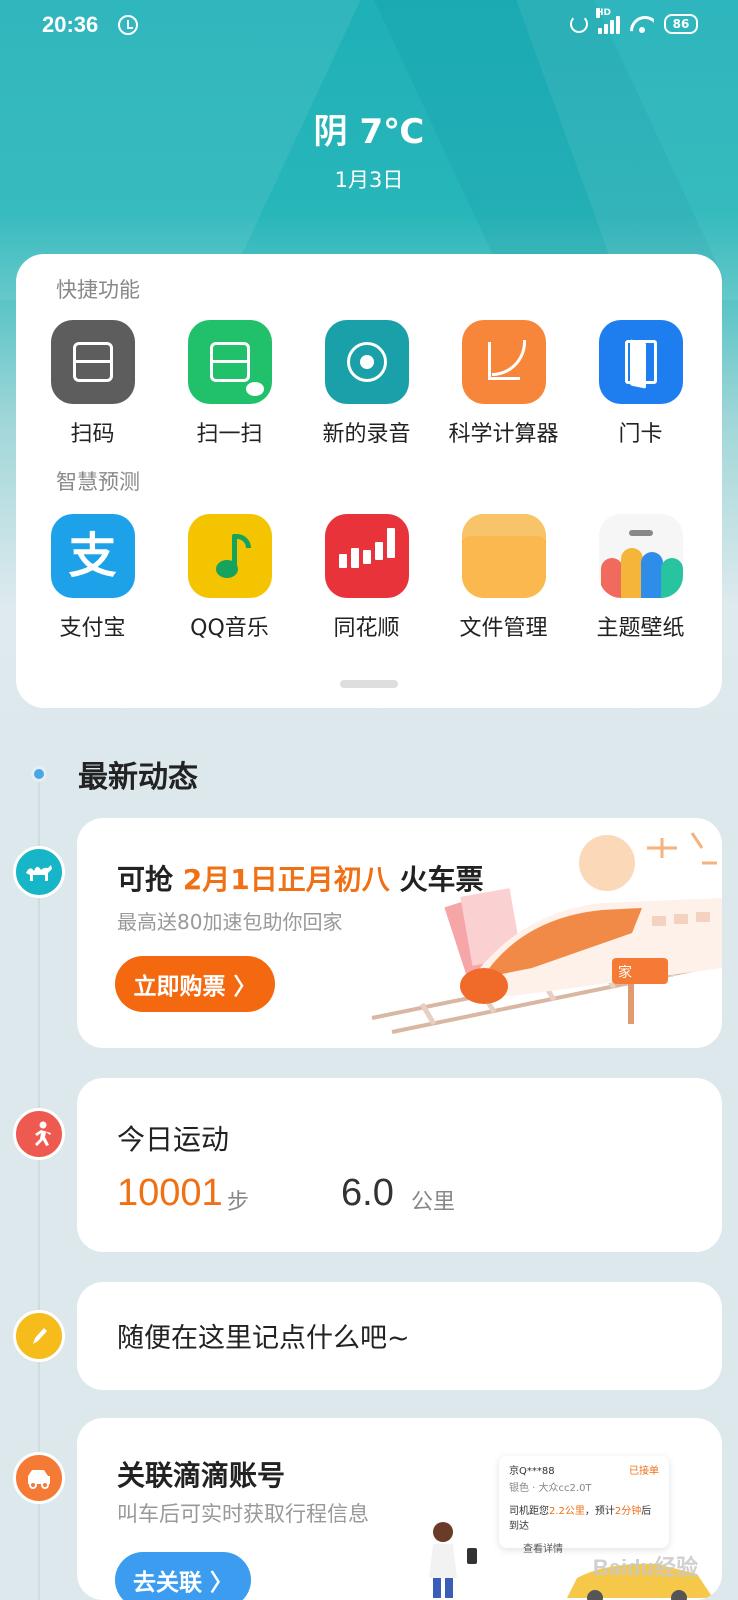  What do you see at coordinates (550, 1488) in the screenshot?
I see `preview-car: 银色 · 大众cc2.0T` at bounding box center [550, 1488].